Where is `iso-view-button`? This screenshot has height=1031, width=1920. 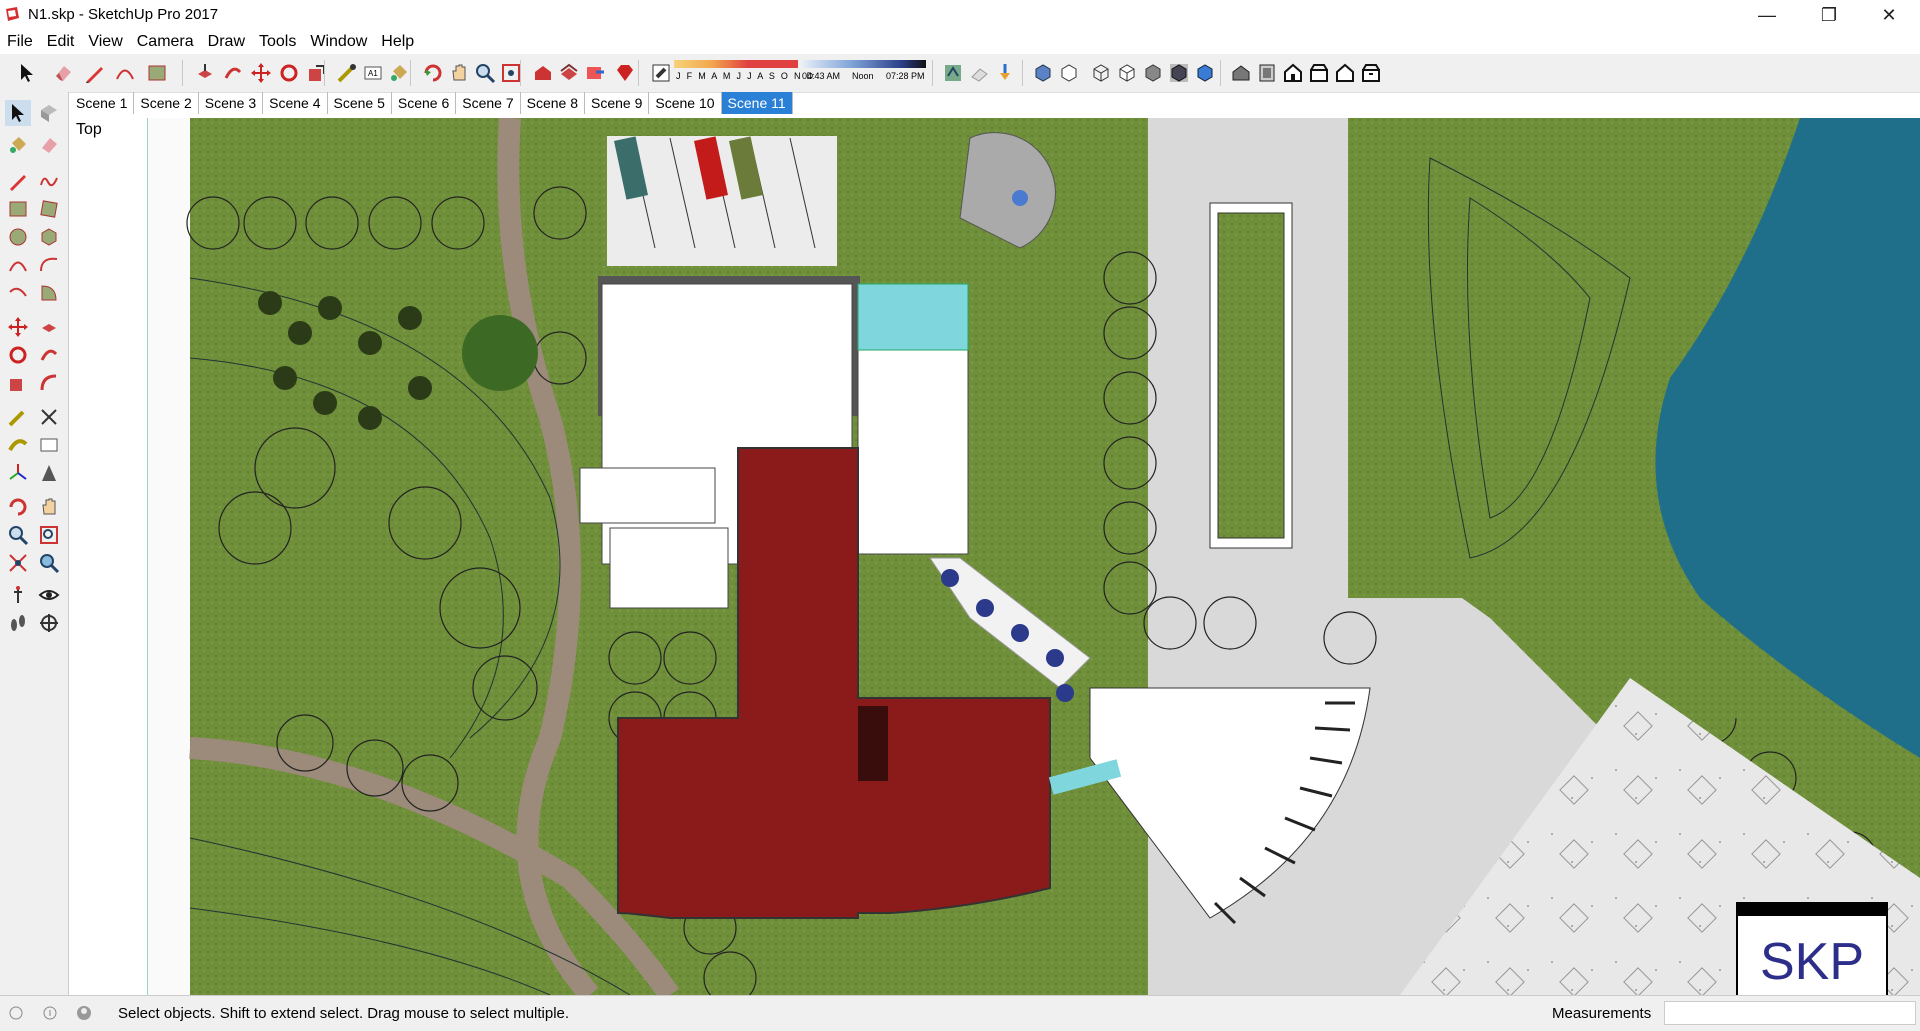
iso-view-button is located at coordinates (1241, 73).